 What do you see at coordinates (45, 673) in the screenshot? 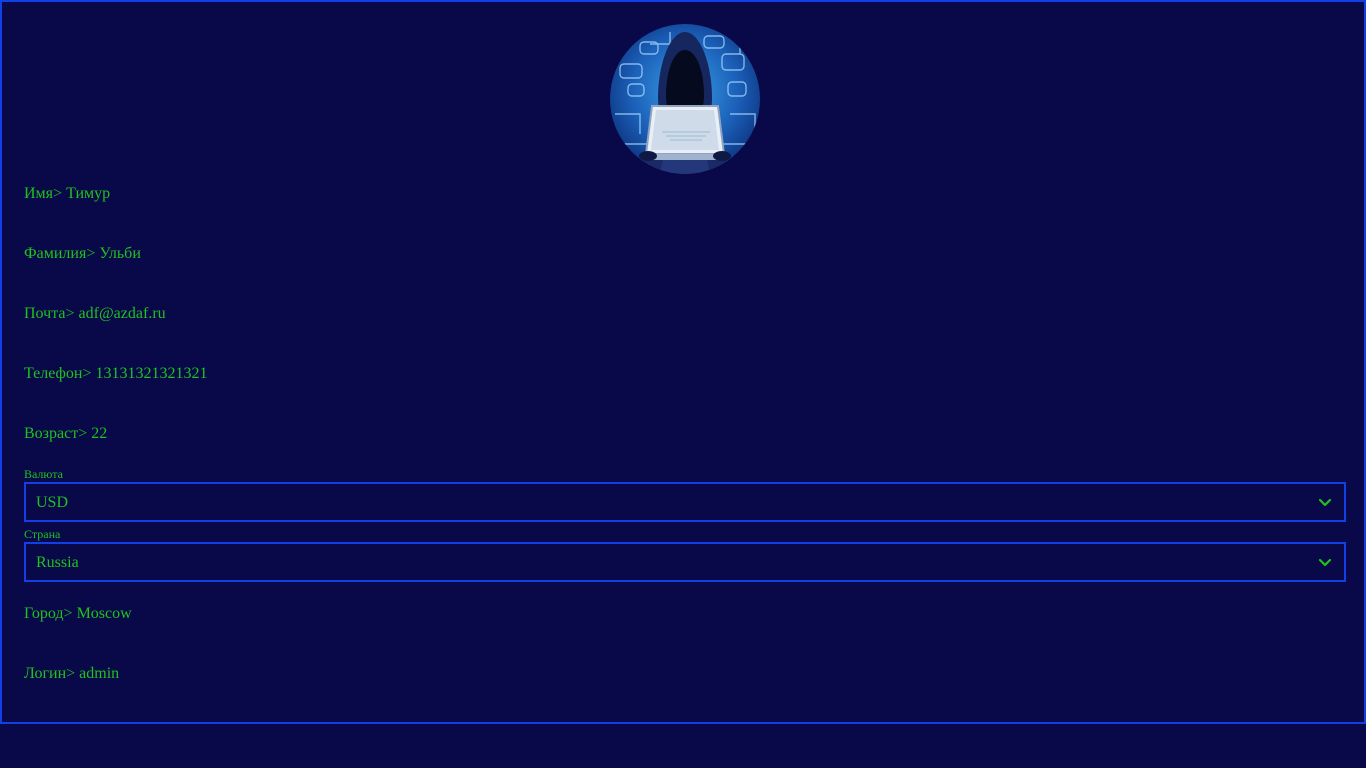
I see `login-label: Логин` at bounding box center [45, 673].